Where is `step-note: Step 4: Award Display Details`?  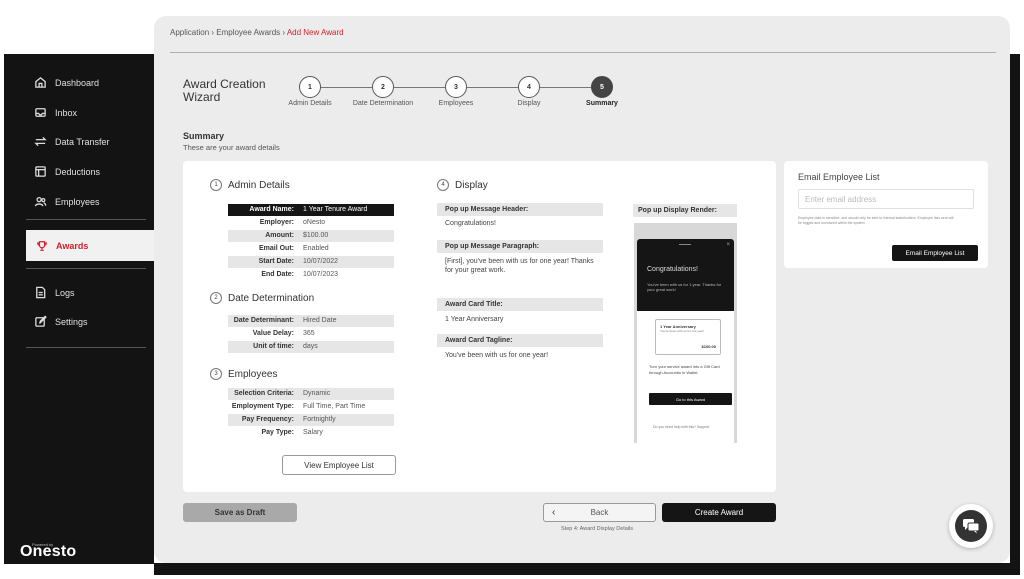 step-note: Step 4: Award Display Details is located at coordinates (597, 529).